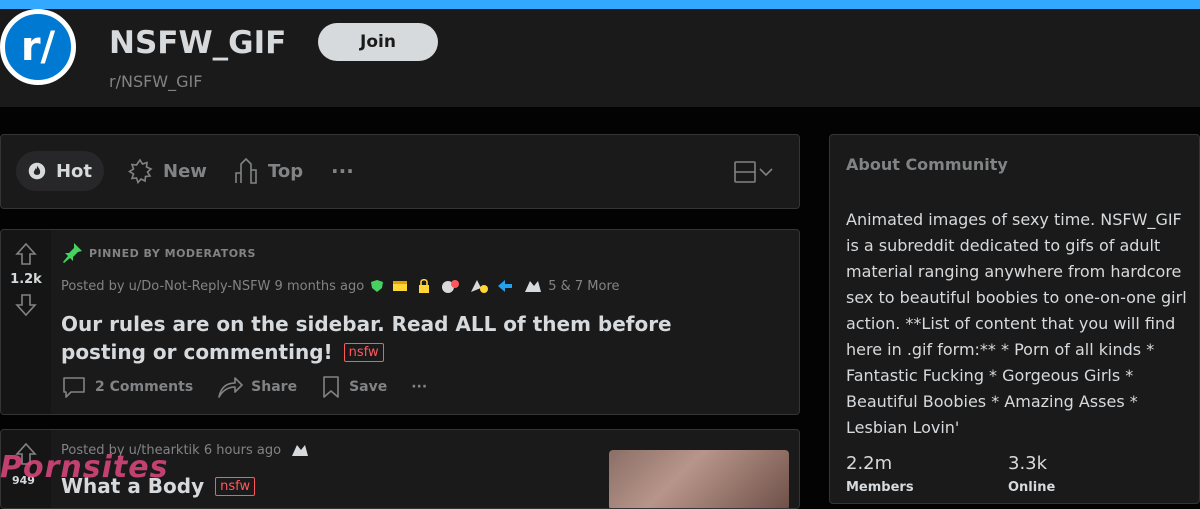 The image size is (1200, 509). Describe the element at coordinates (246, 171) in the screenshot. I see `top-chart-icon` at that location.